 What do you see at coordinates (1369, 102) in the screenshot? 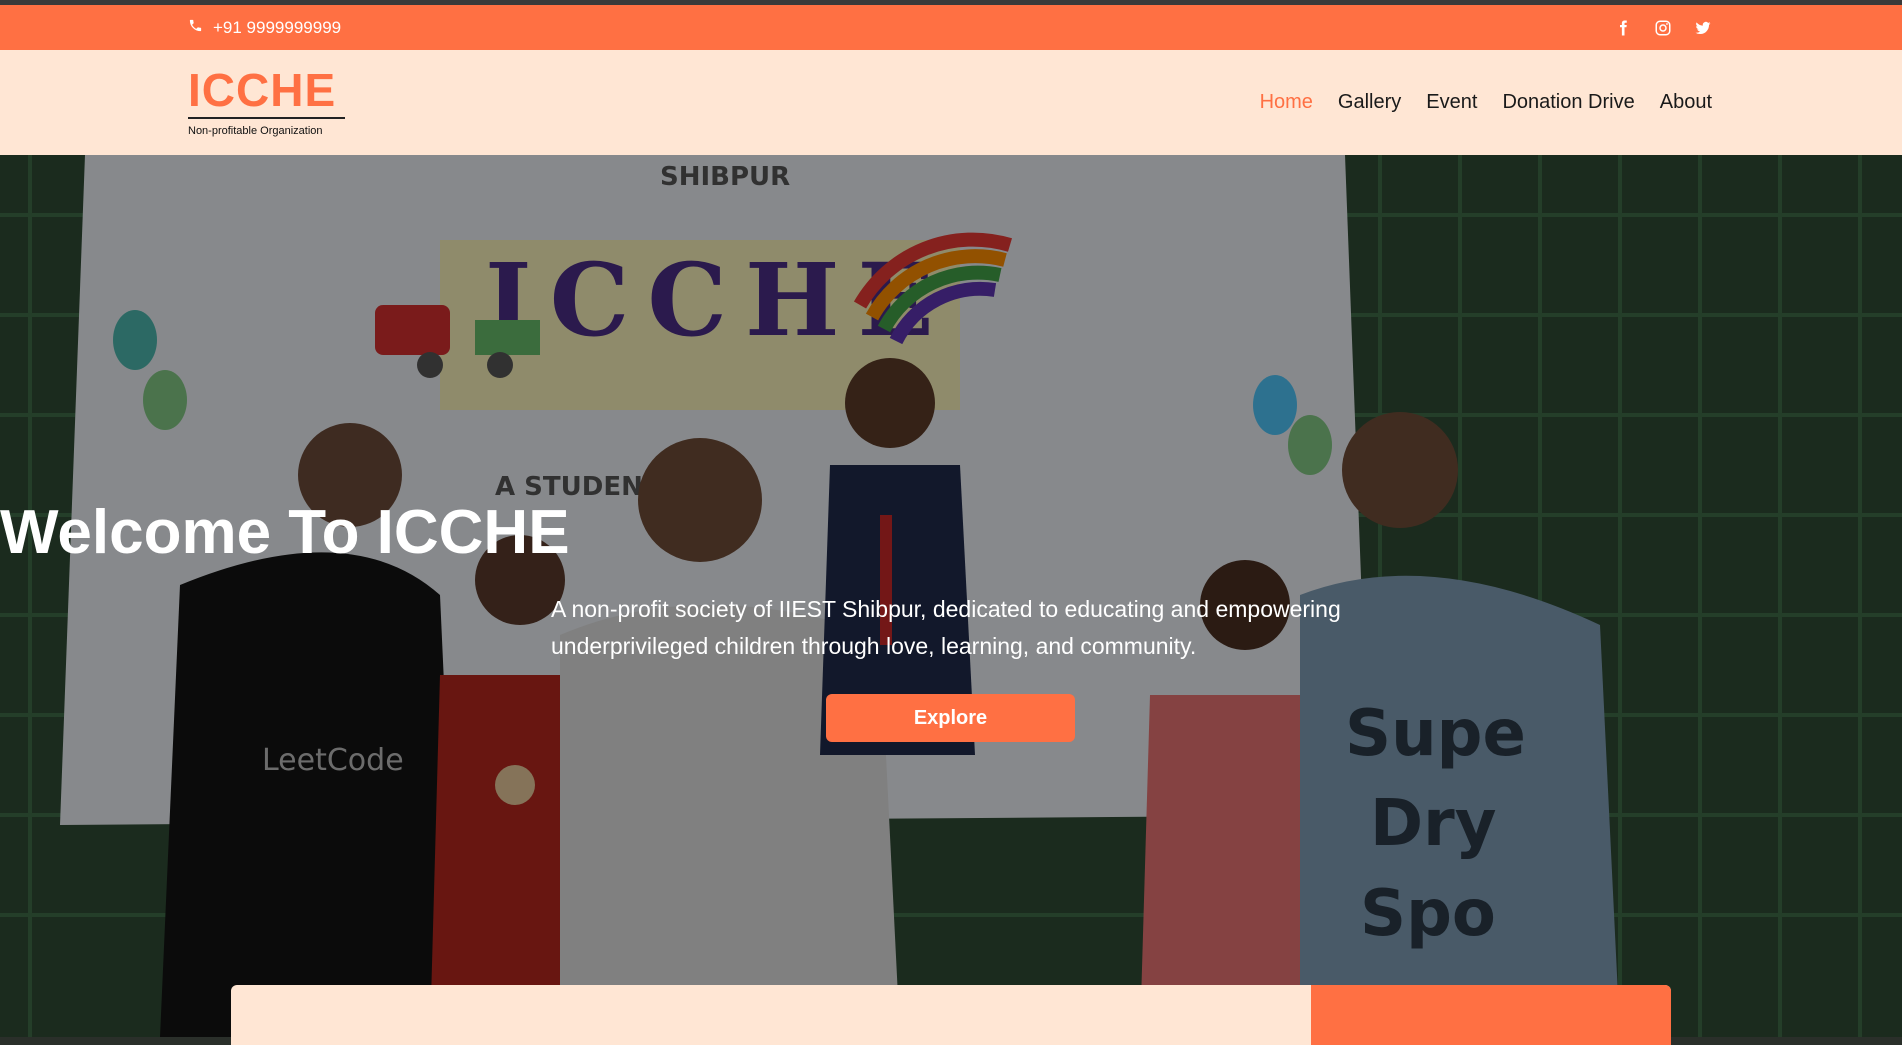
I see `nav-item-gallery: Gallery` at bounding box center [1369, 102].